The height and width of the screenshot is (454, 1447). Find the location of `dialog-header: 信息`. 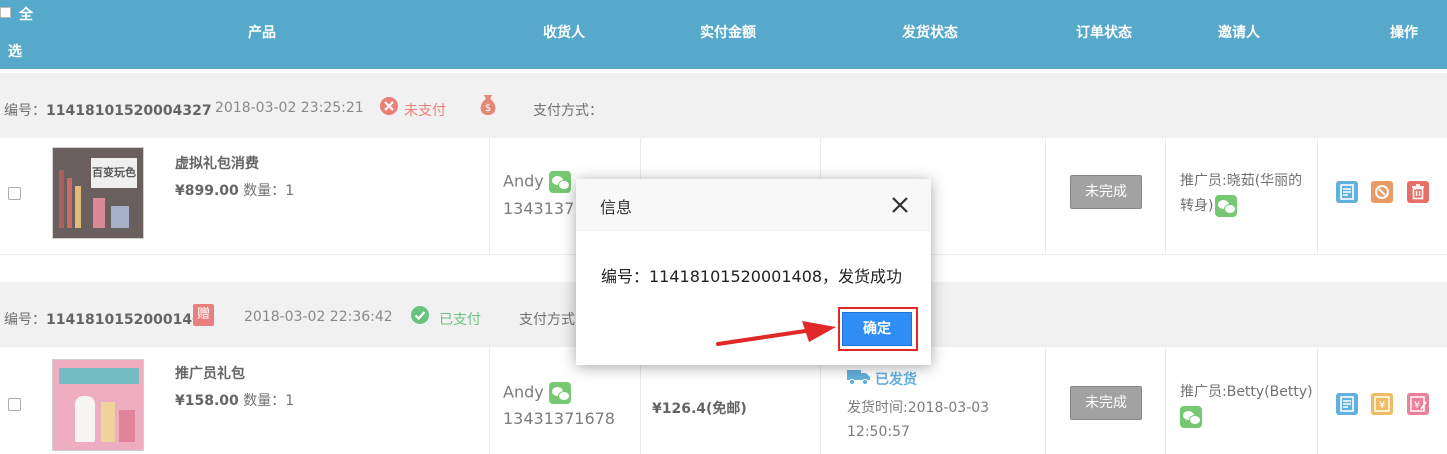

dialog-header: 信息 is located at coordinates (753, 205).